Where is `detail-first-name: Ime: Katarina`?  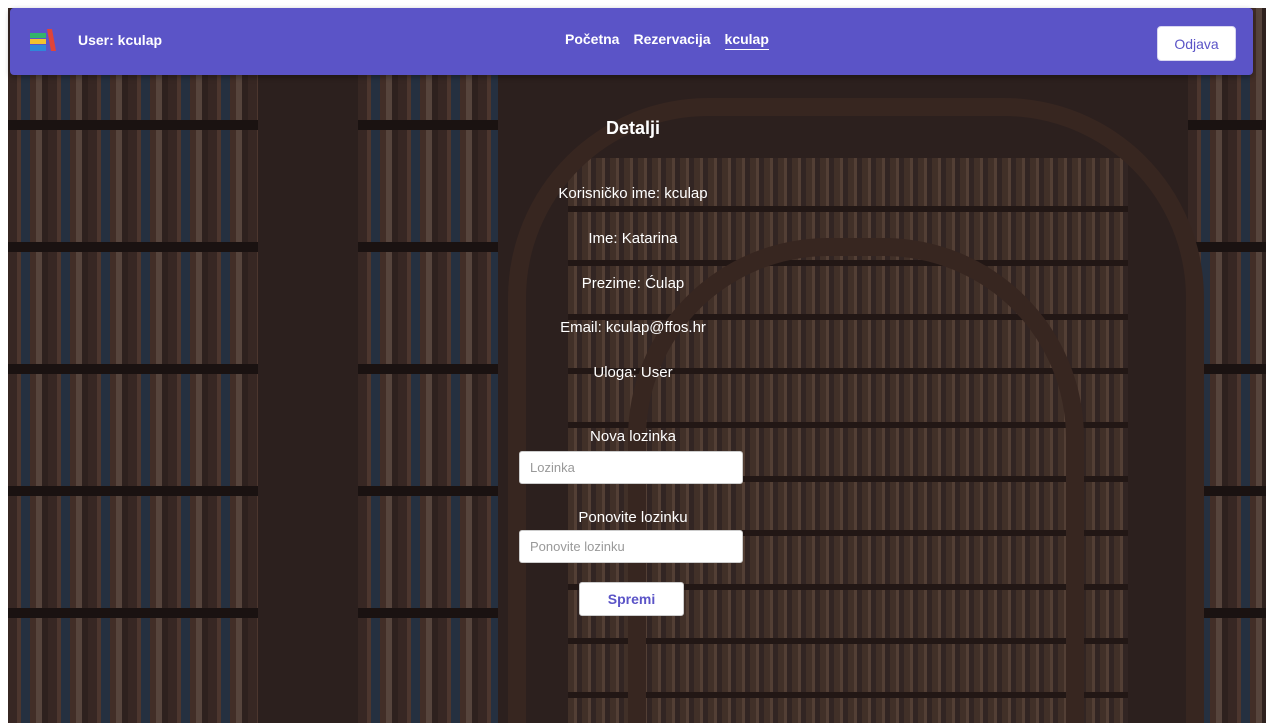
detail-first-name: Ime: Katarina is located at coordinates (633, 238).